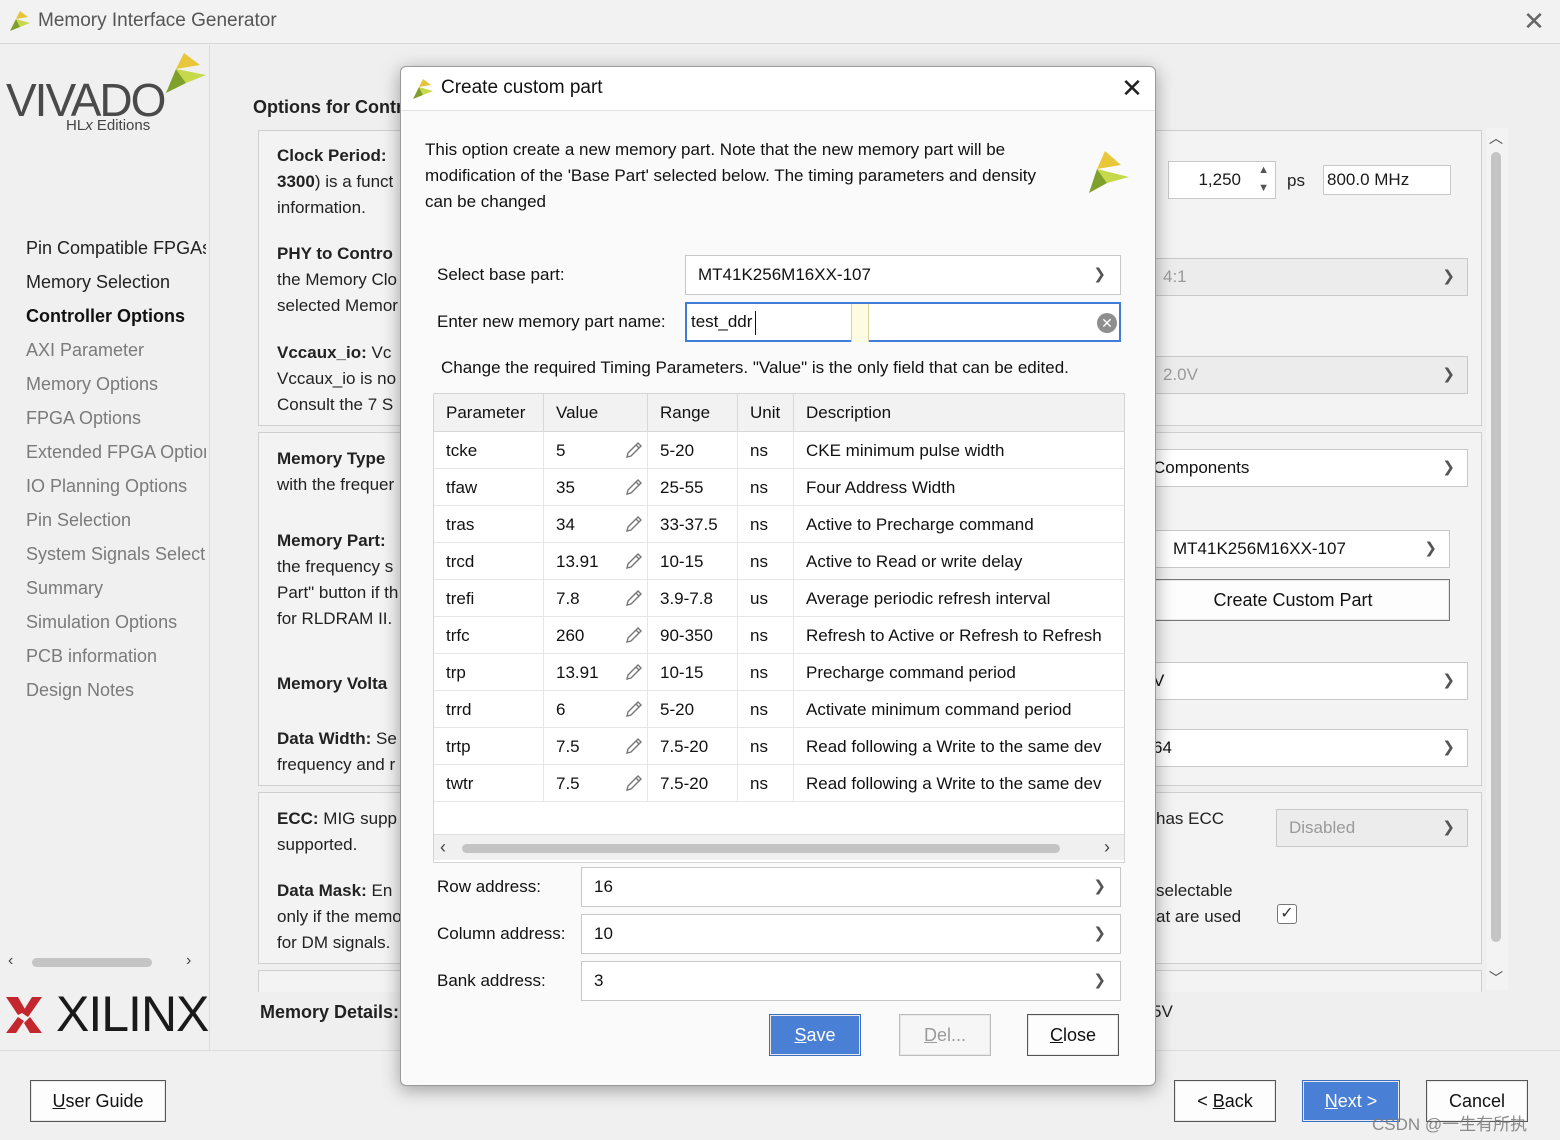 The width and height of the screenshot is (1560, 1140). What do you see at coordinates (116, 321) in the screenshot?
I see `nav-controller-options: Controller Options` at bounding box center [116, 321].